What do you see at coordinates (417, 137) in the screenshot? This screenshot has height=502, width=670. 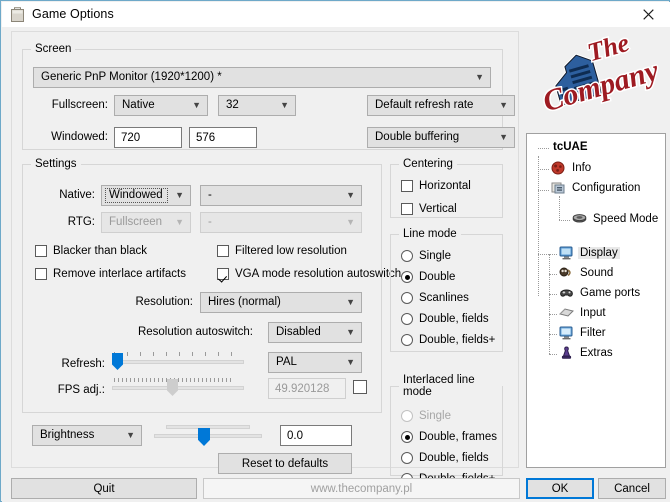 I see `buffering-value: Double buffering` at bounding box center [417, 137].